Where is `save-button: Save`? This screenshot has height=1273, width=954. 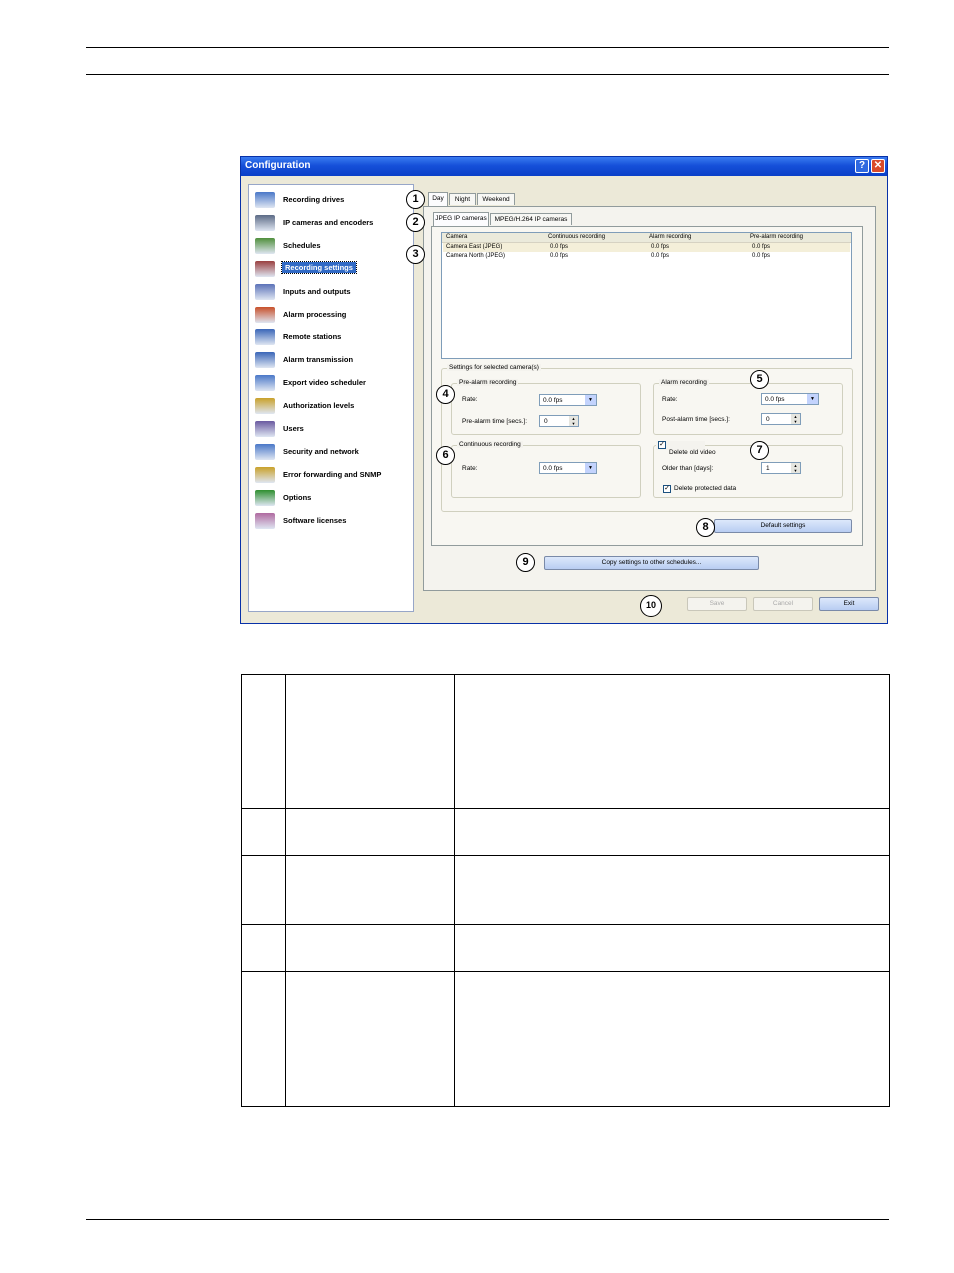
save-button: Save is located at coordinates (717, 604).